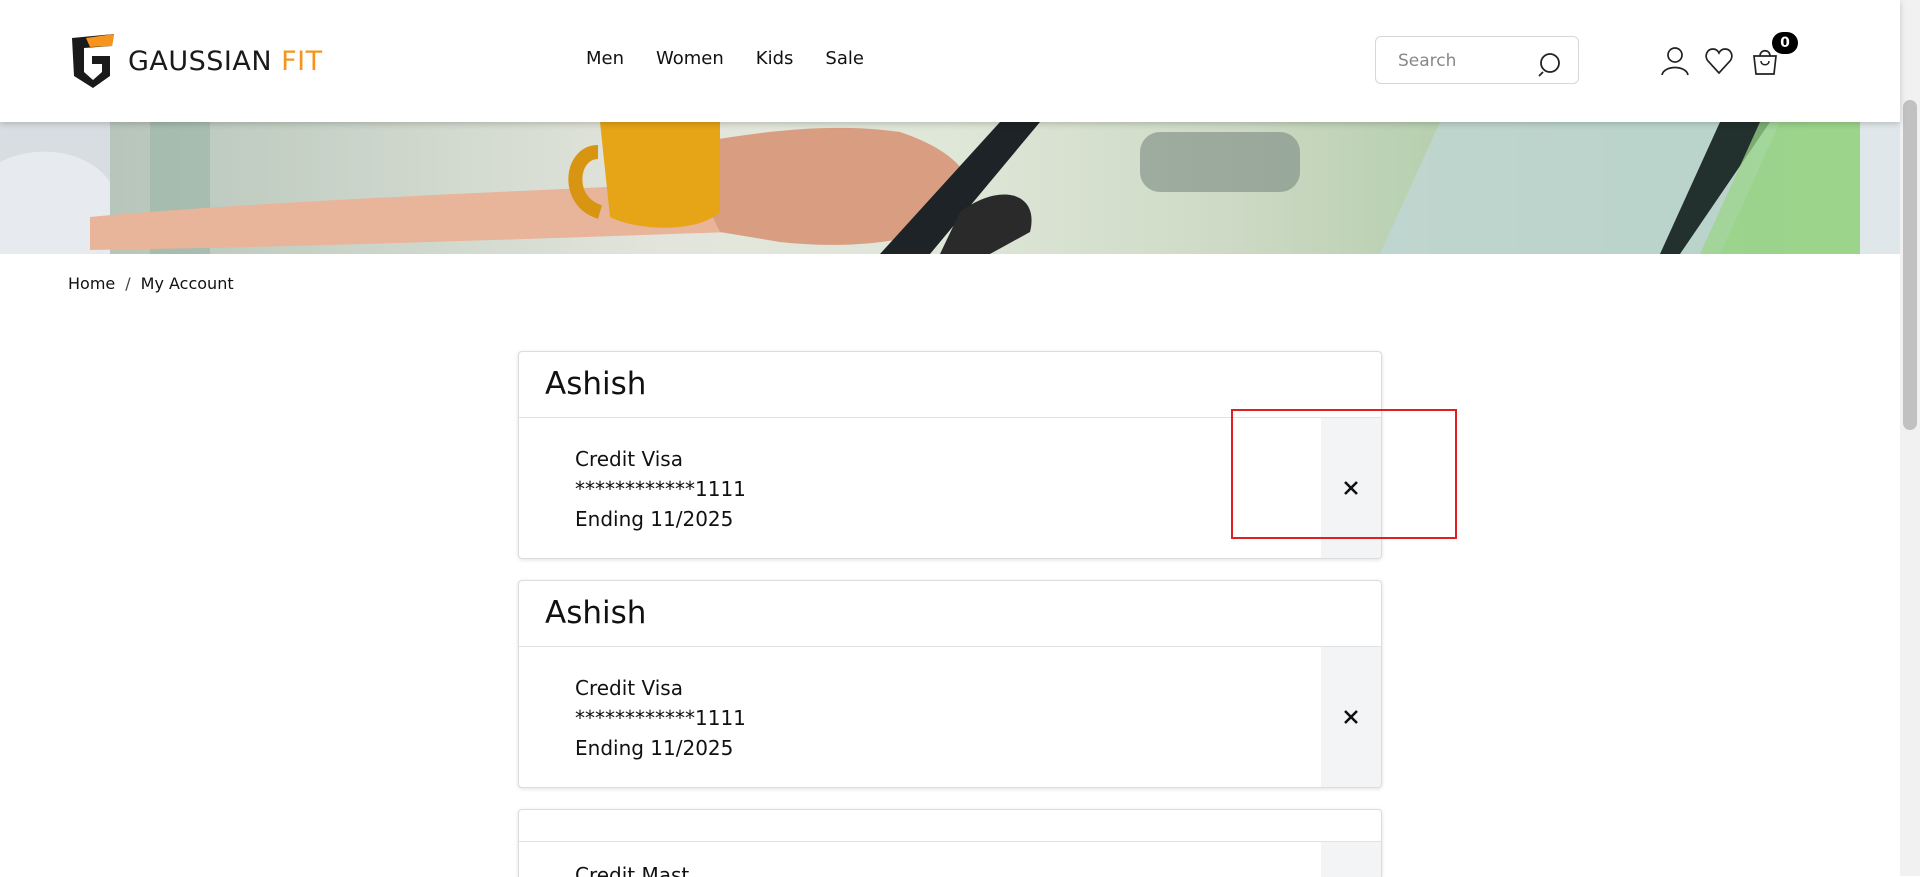 This screenshot has height=877, width=1920. I want to click on site-header: GAUSSIAN FIT Men Women Kids Sale 0, so click(950, 61).